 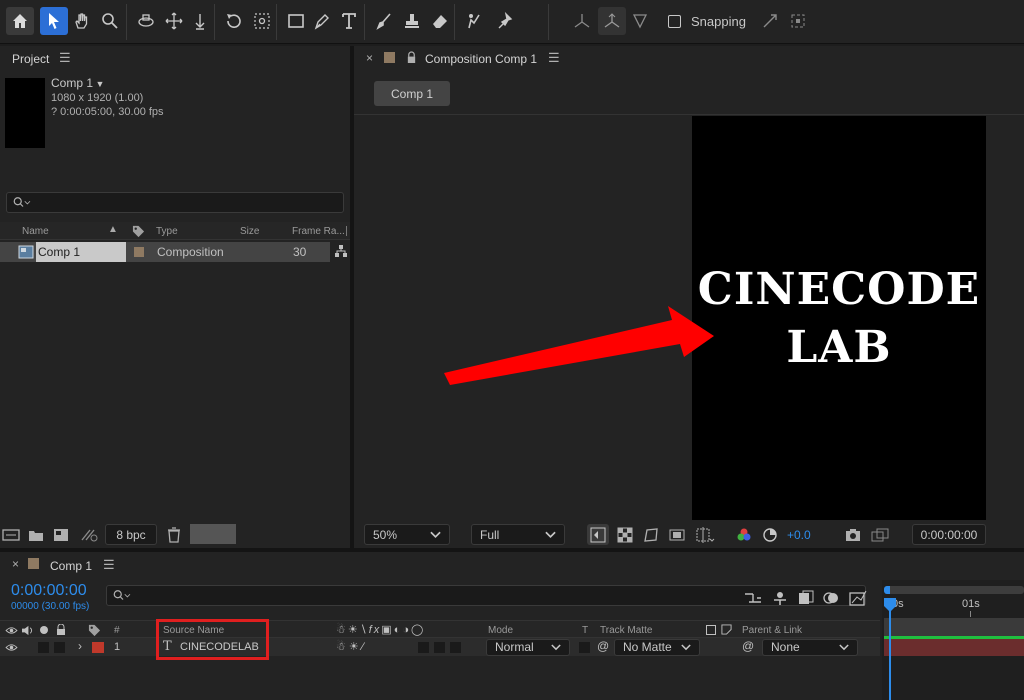 I want to click on exposure-value: +0.0, so click(x=799, y=535).